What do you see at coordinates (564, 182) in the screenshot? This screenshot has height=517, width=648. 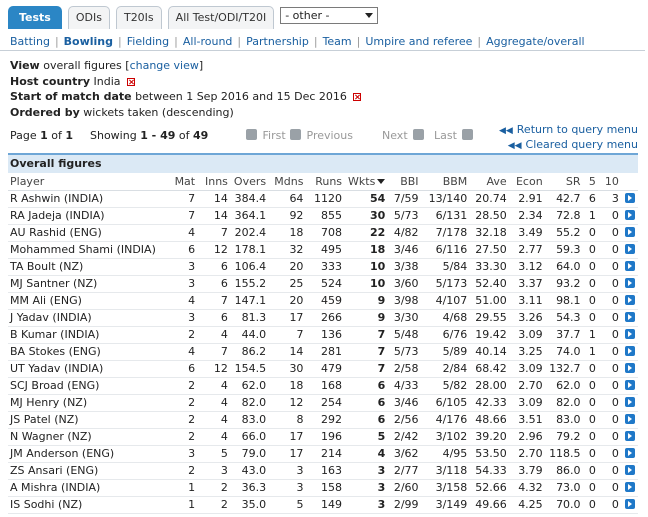 I see `column-header-sr: SR` at bounding box center [564, 182].